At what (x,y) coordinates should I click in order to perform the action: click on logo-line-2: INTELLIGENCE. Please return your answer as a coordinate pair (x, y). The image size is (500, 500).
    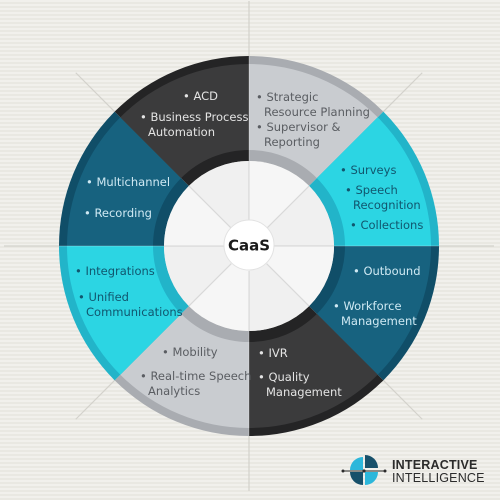
    Looking at the image, I should click on (438, 478).